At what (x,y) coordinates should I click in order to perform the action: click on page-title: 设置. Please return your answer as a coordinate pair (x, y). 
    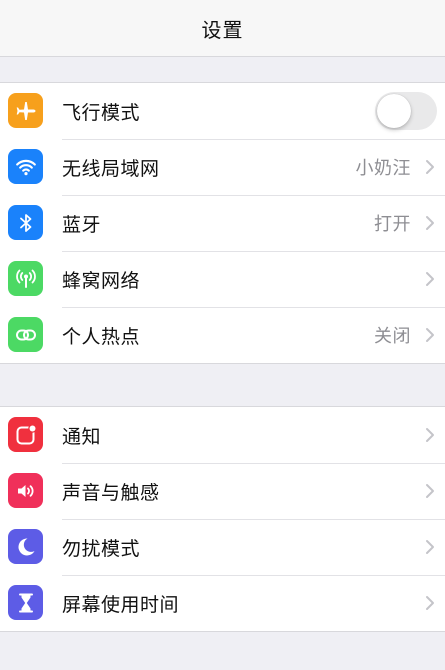
    Looking at the image, I should click on (222, 29).